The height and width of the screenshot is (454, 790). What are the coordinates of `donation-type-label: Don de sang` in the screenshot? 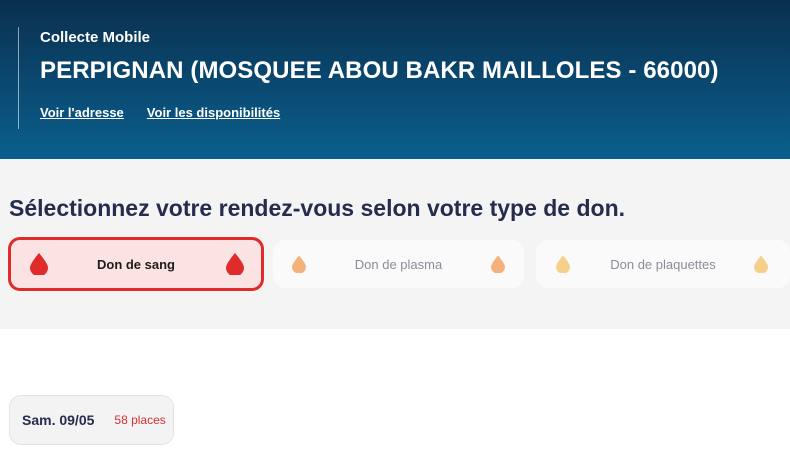 It's located at (135, 264).